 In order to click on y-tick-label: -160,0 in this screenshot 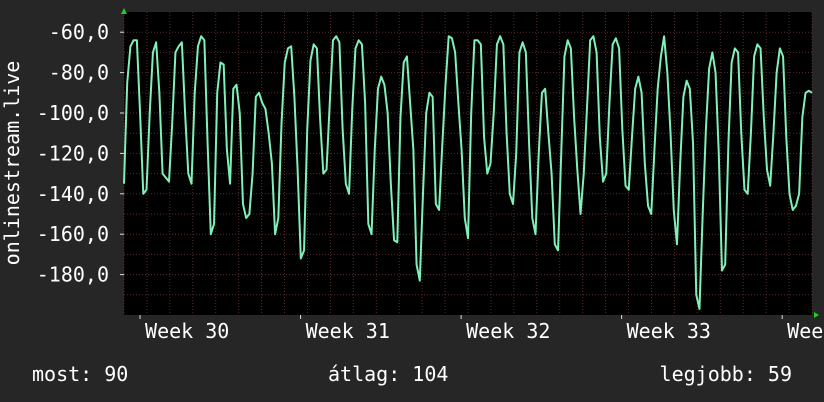, I will do `click(73, 234)`.